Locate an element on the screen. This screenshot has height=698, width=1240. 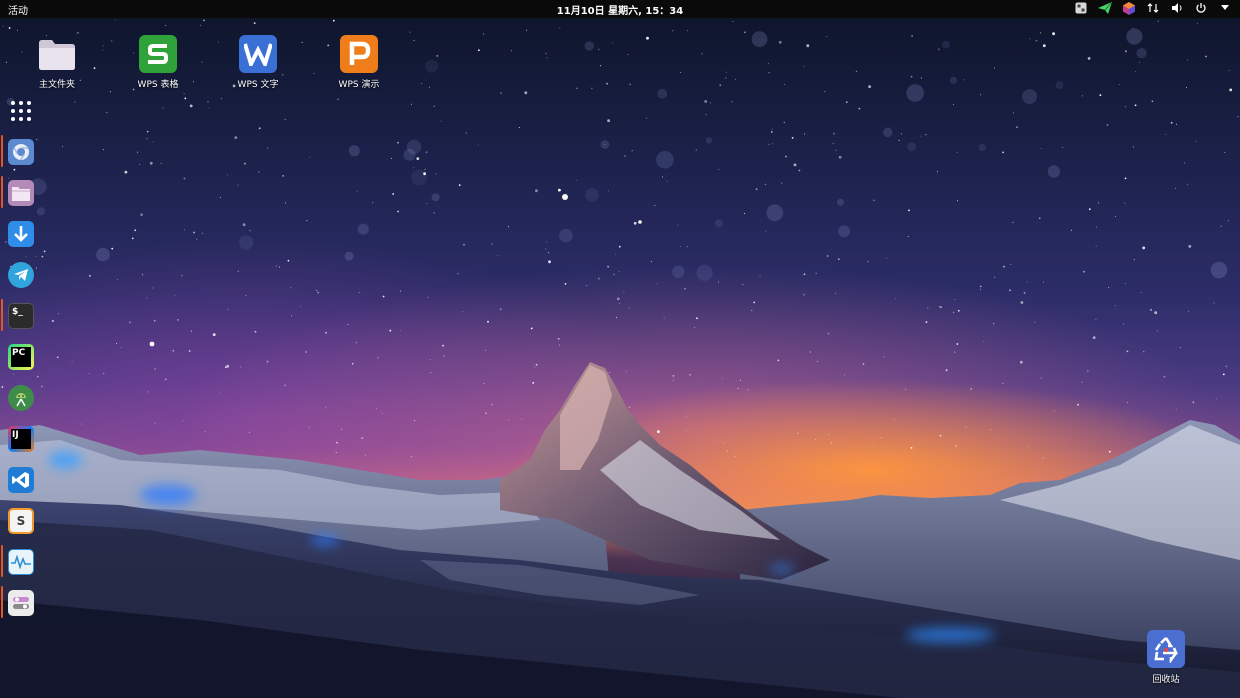
vscode-icon is located at coordinates (21, 479).